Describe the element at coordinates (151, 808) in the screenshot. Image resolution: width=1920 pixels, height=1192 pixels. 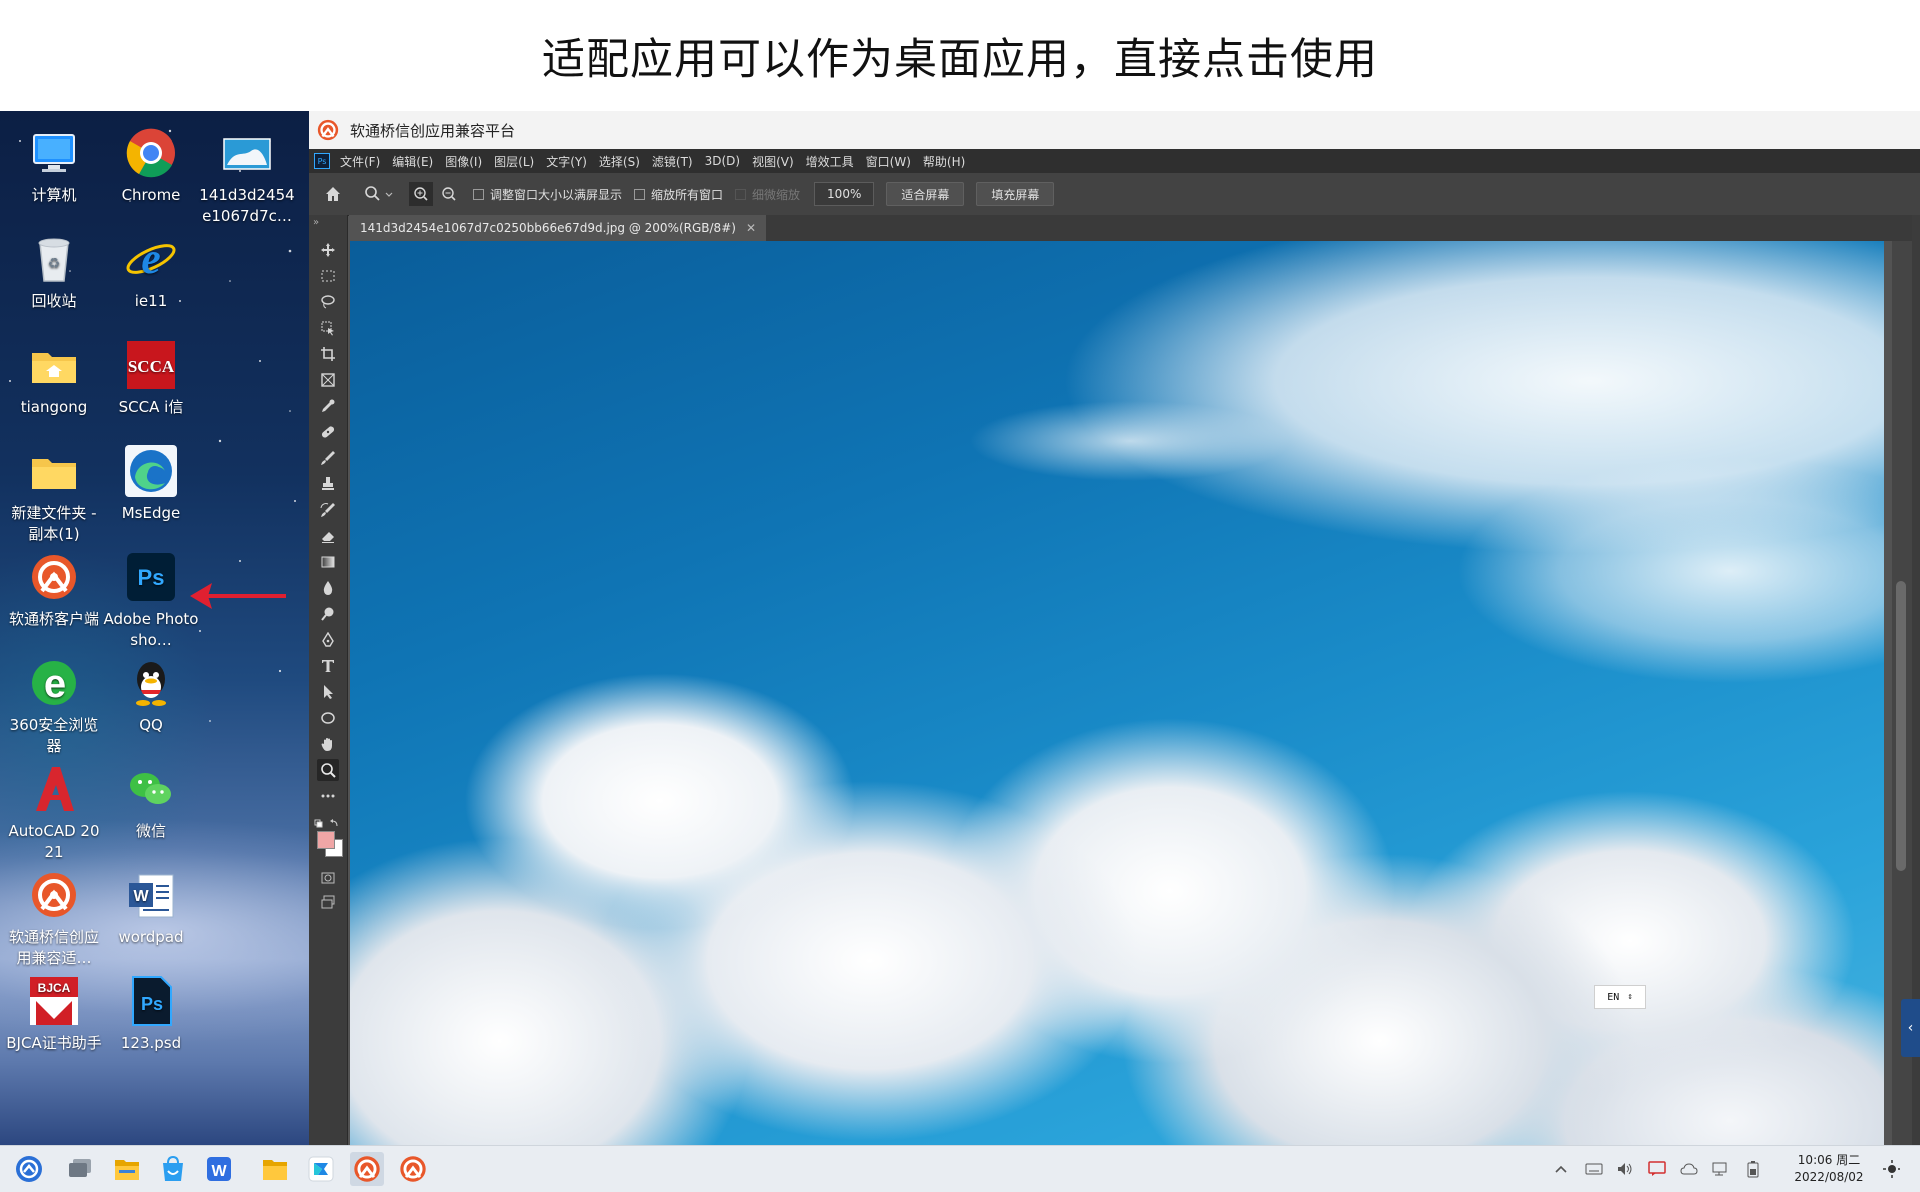
I see `desktop-icon-wechat: 微信` at that location.